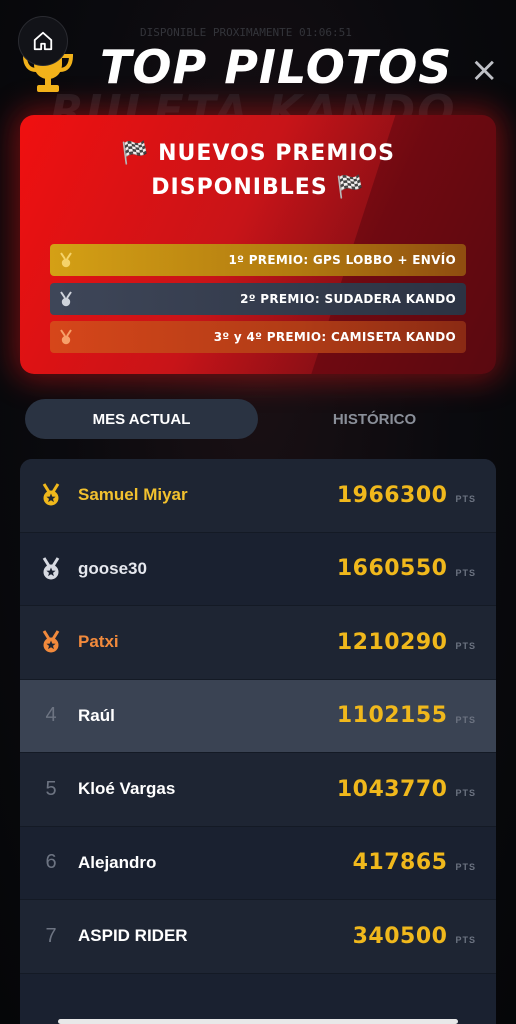 This screenshot has height=1024, width=516. I want to click on rank-number: 5, so click(51, 788).